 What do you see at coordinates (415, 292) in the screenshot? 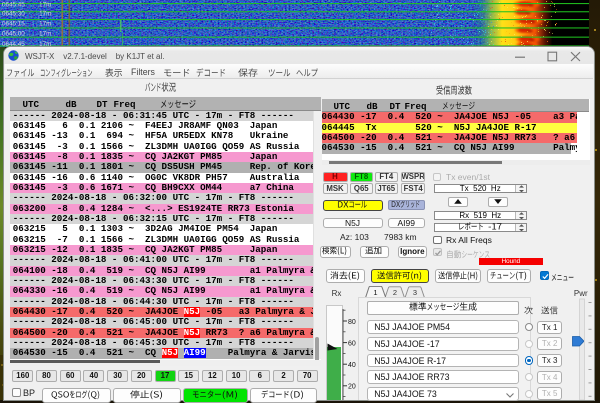
I see `svg-text: 3` at bounding box center [415, 292].